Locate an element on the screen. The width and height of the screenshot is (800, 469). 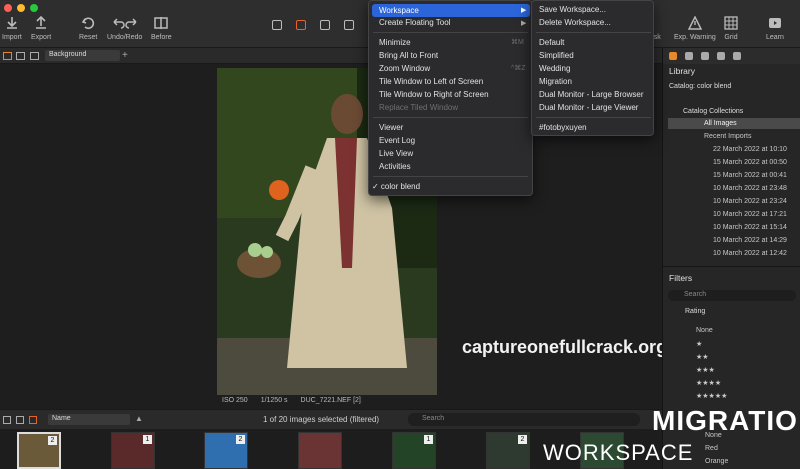
menu-item-create-floating-tool: Create Floating Tool is located at coordinates (414, 22).